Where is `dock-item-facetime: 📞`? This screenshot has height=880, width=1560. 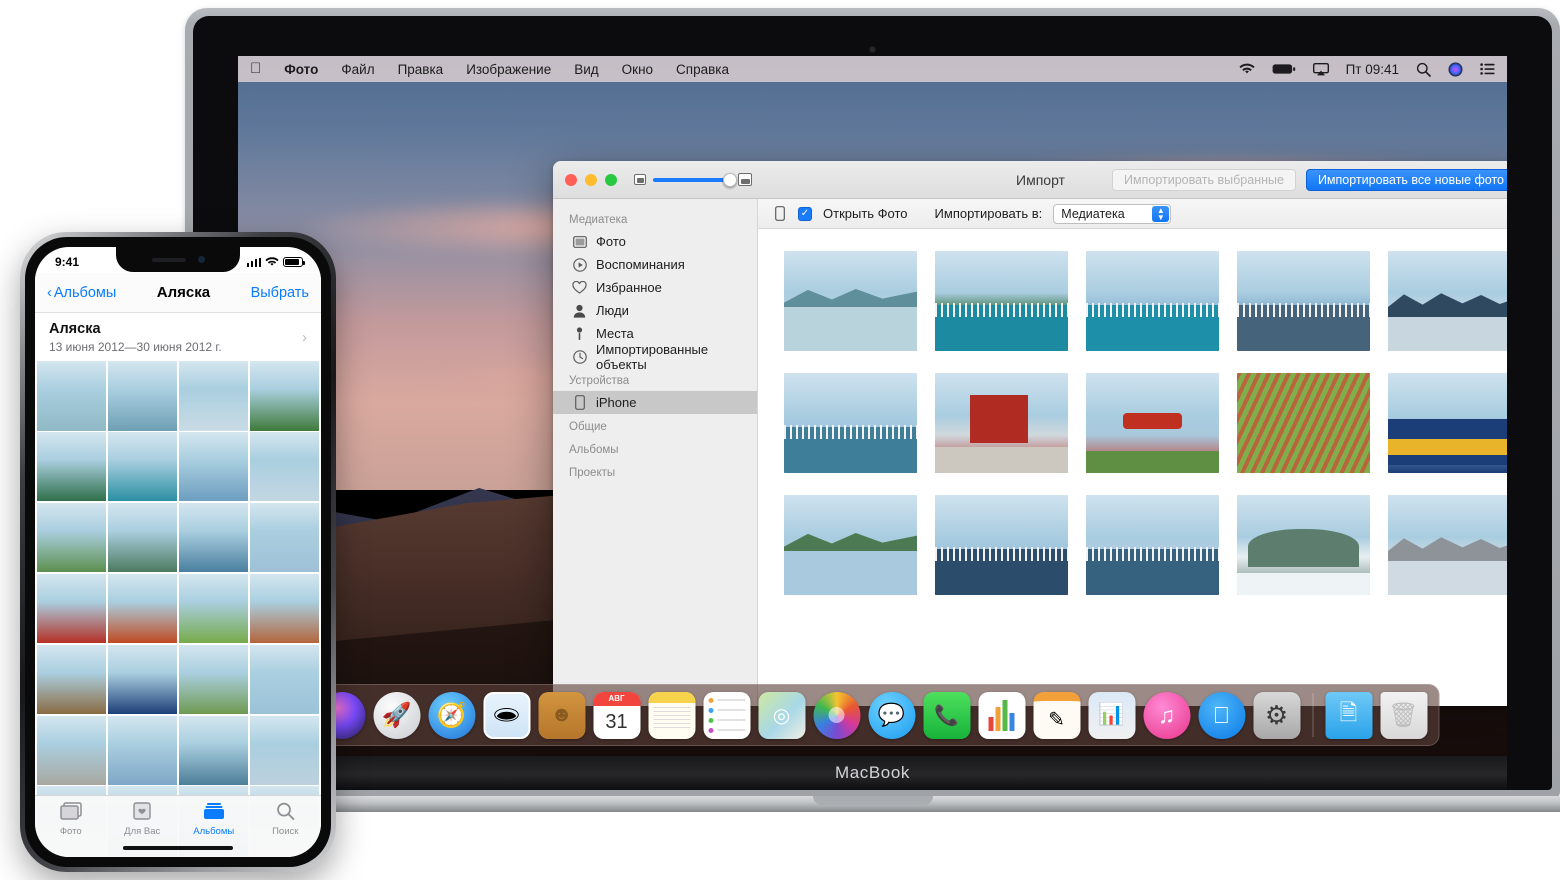
dock-item-facetime: 📞 is located at coordinates (946, 715).